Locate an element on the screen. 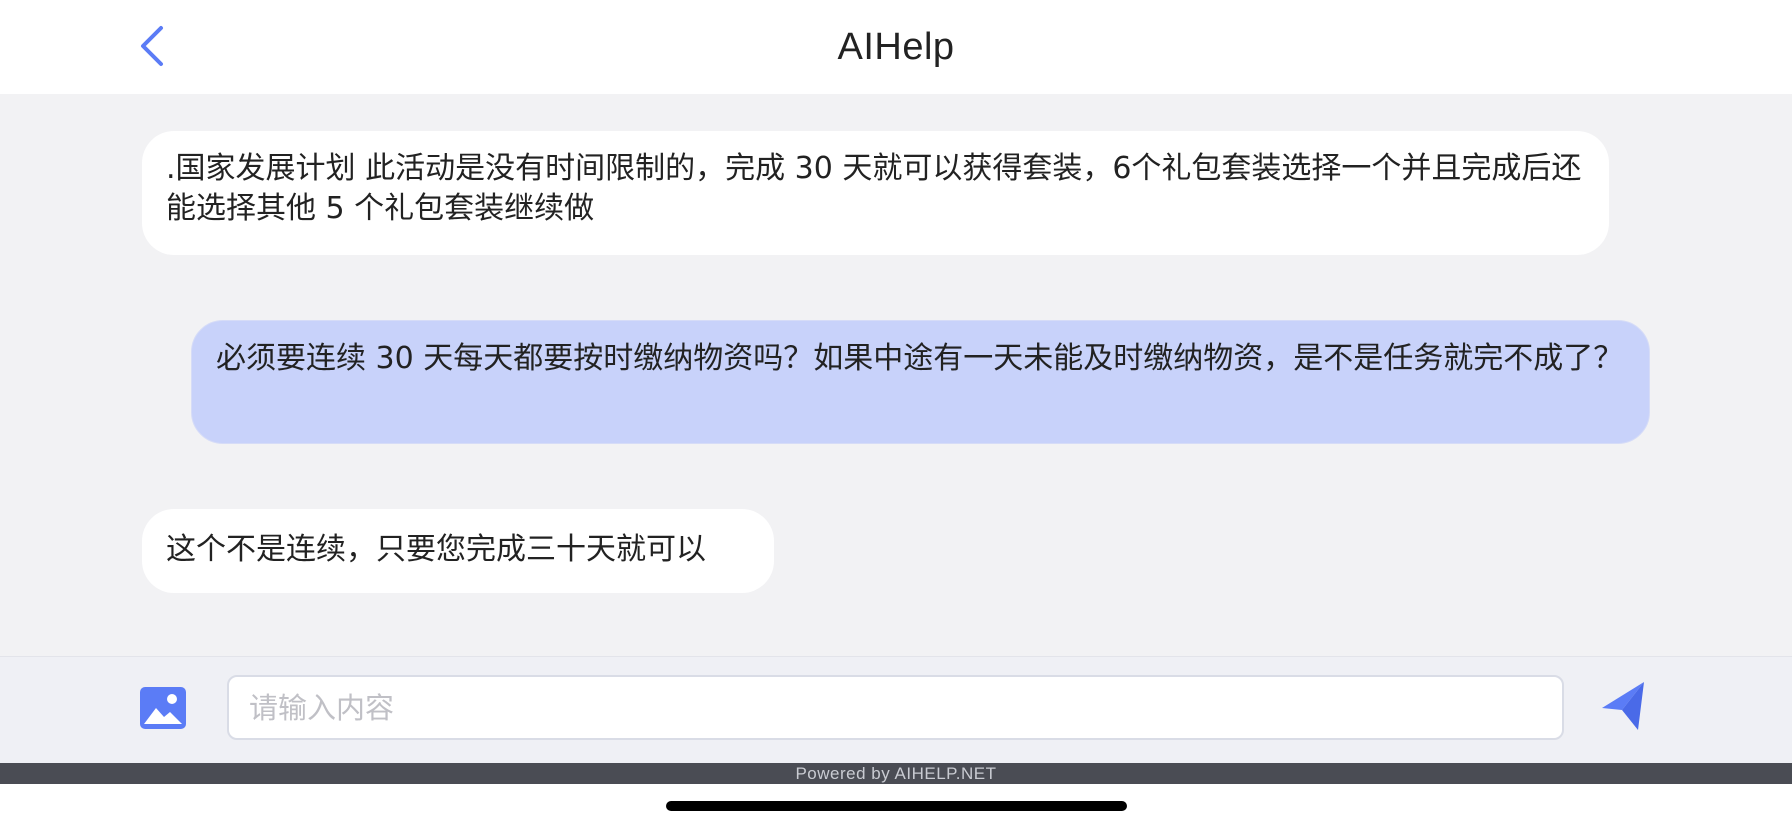  page-title: AIHelp is located at coordinates (896, 46).